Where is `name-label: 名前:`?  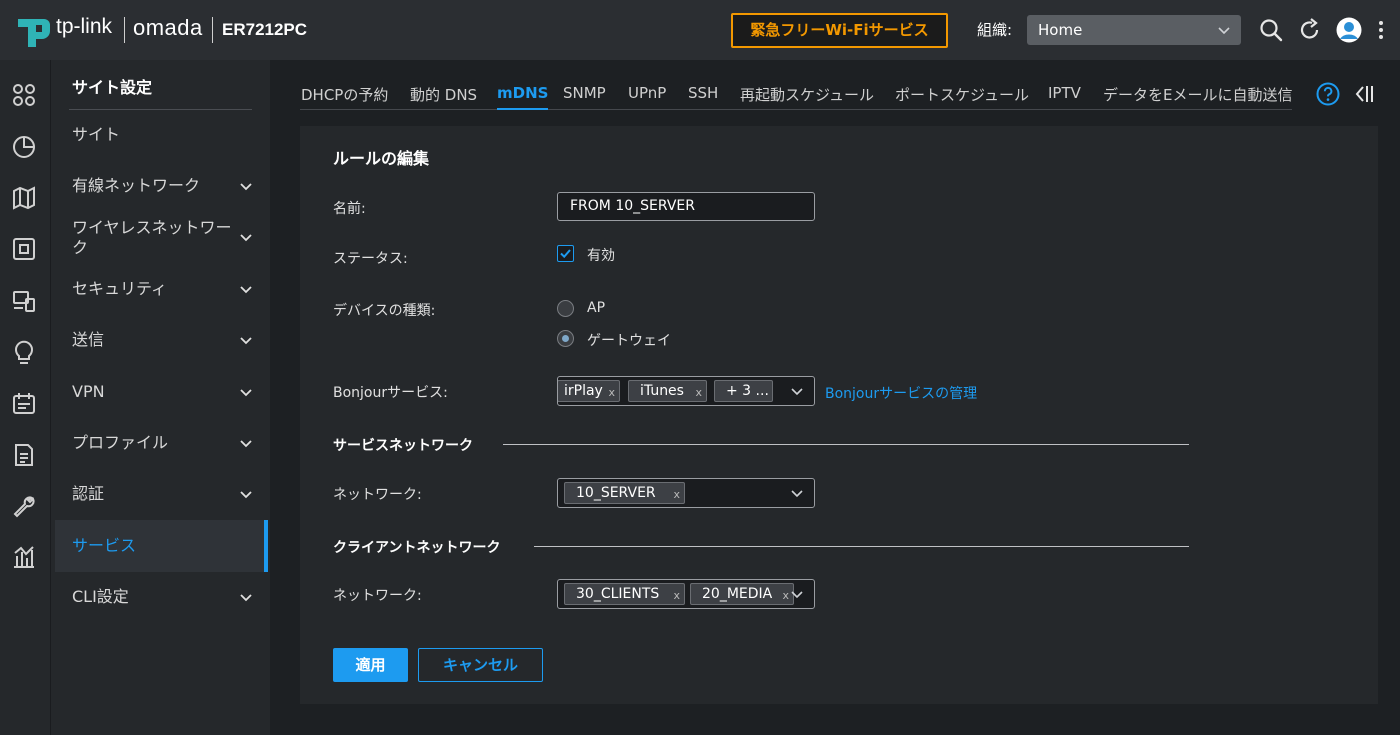
name-label: 名前: is located at coordinates (349, 209).